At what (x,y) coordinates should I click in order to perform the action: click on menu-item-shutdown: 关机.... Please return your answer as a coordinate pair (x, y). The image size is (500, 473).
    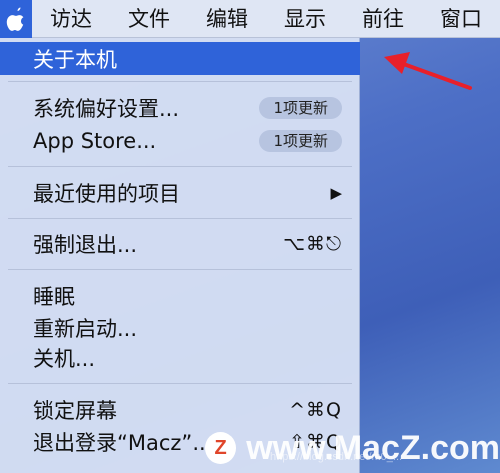
    Looking at the image, I should click on (180, 358).